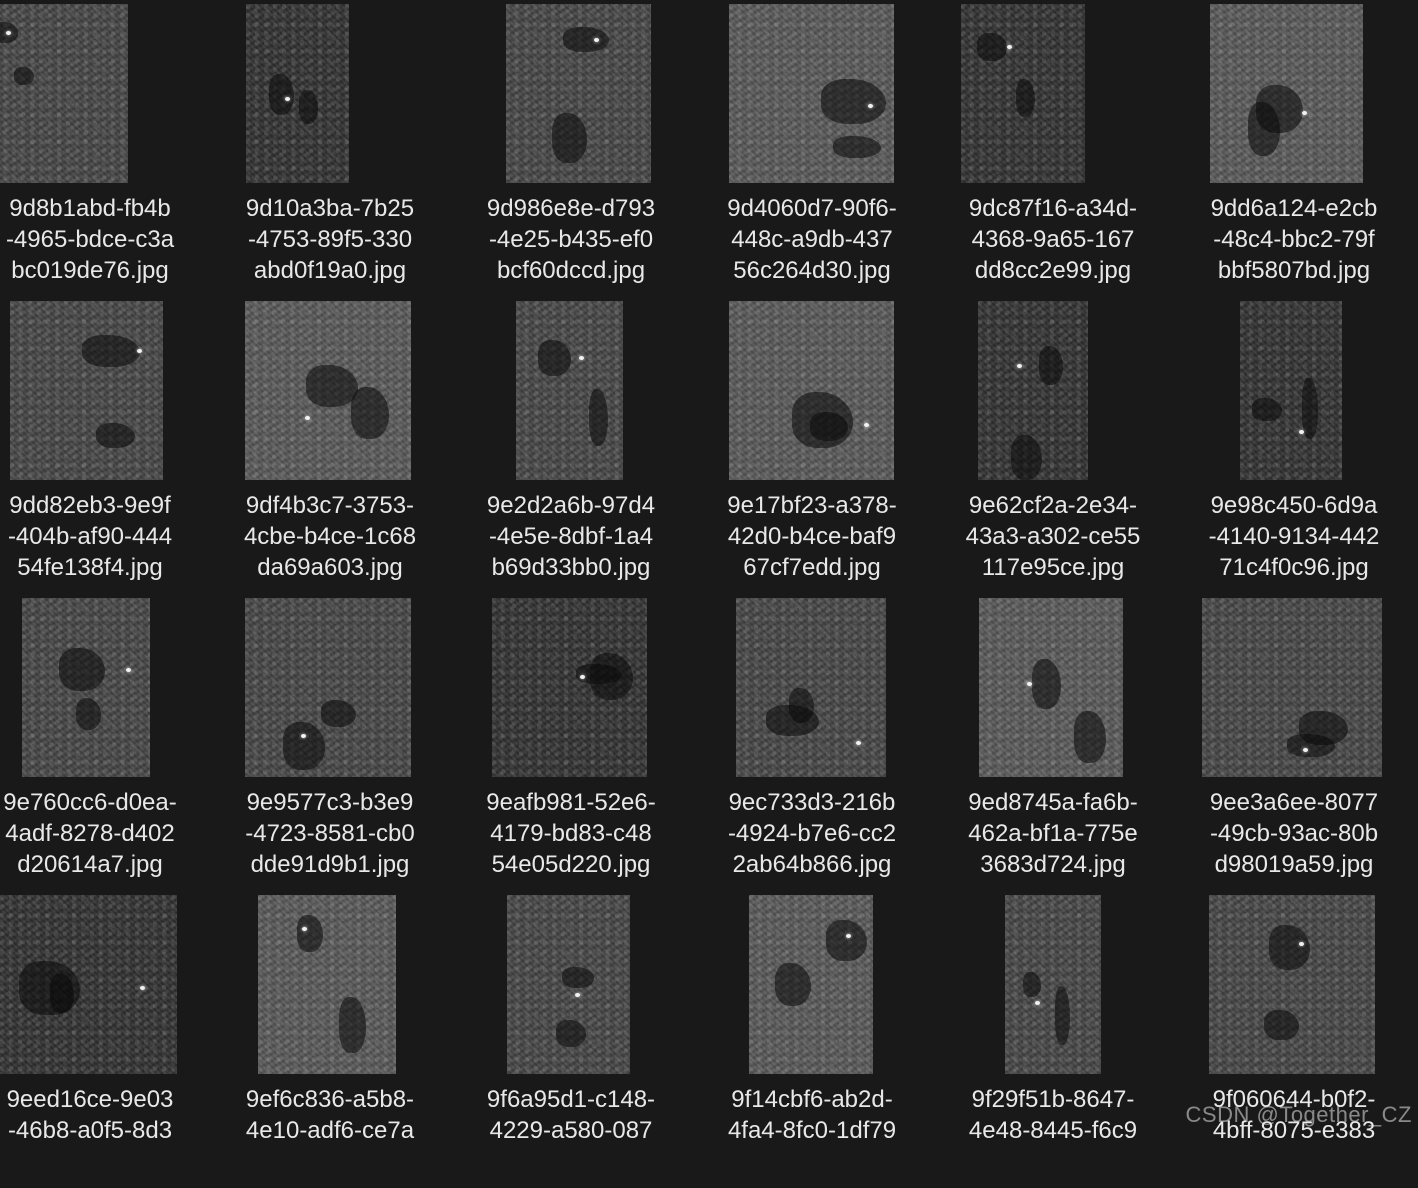  What do you see at coordinates (1294, 270) in the screenshot?
I see `file-name-line: bbf5807bd.jpg` at bounding box center [1294, 270].